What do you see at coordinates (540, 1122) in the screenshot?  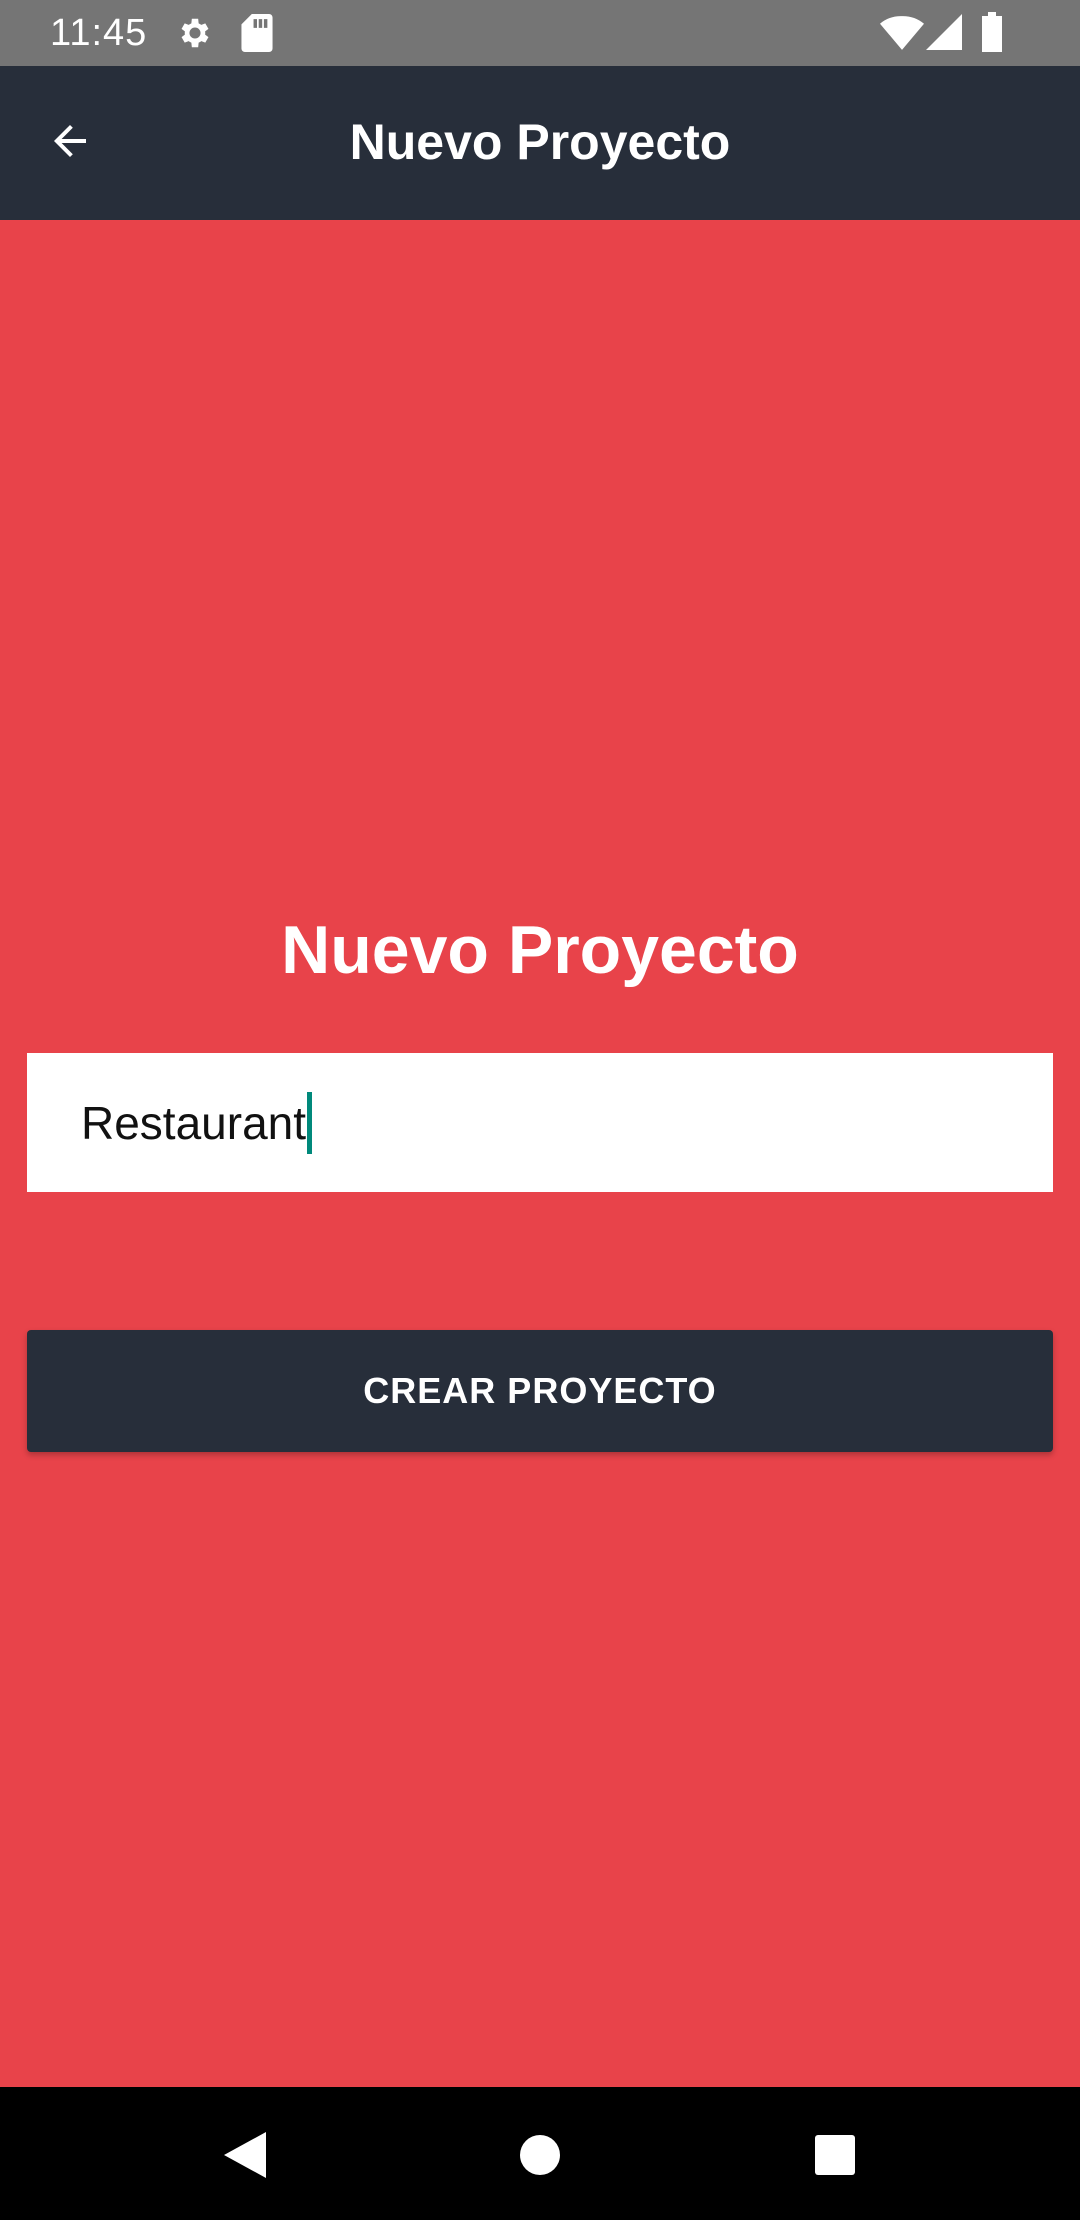 I see `project-name-input: Restaurant` at bounding box center [540, 1122].